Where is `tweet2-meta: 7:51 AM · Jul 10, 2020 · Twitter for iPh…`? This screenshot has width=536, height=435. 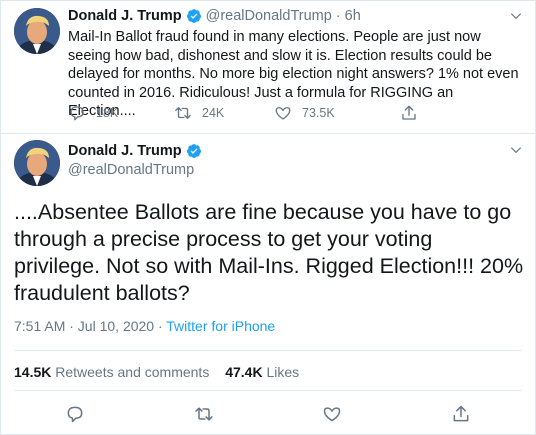
tweet2-meta: 7:51 AM · Jul 10, 2020 · Twitter for iPh… is located at coordinates (144, 326).